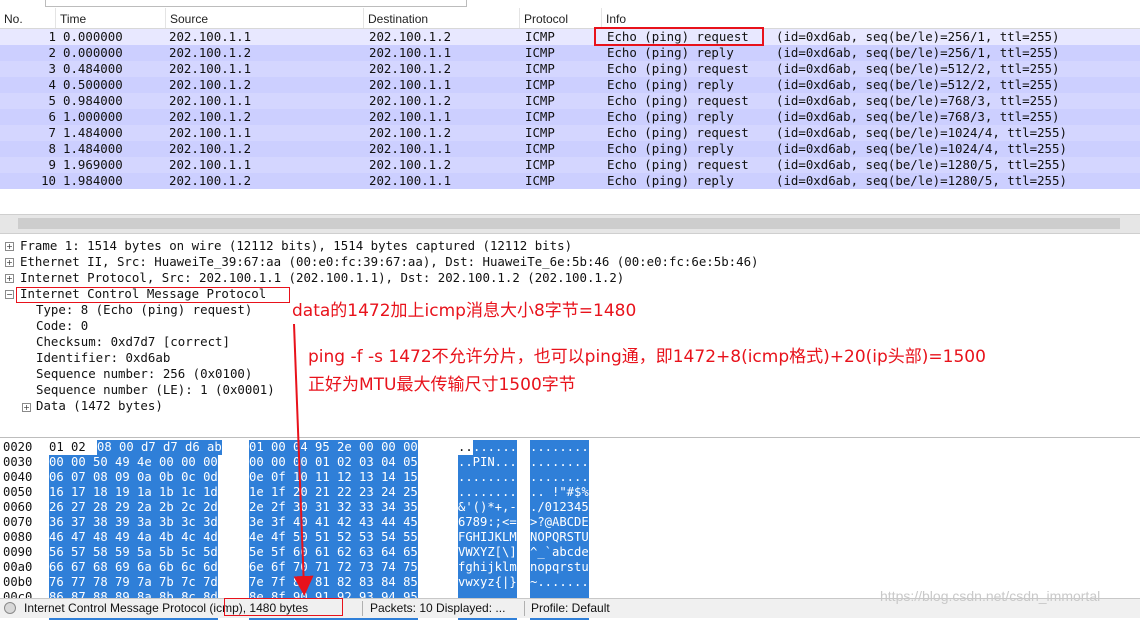 This screenshot has width=1140, height=620. I want to click on watermark: https://blog.csdn.net/csdn_immortal, so click(990, 596).